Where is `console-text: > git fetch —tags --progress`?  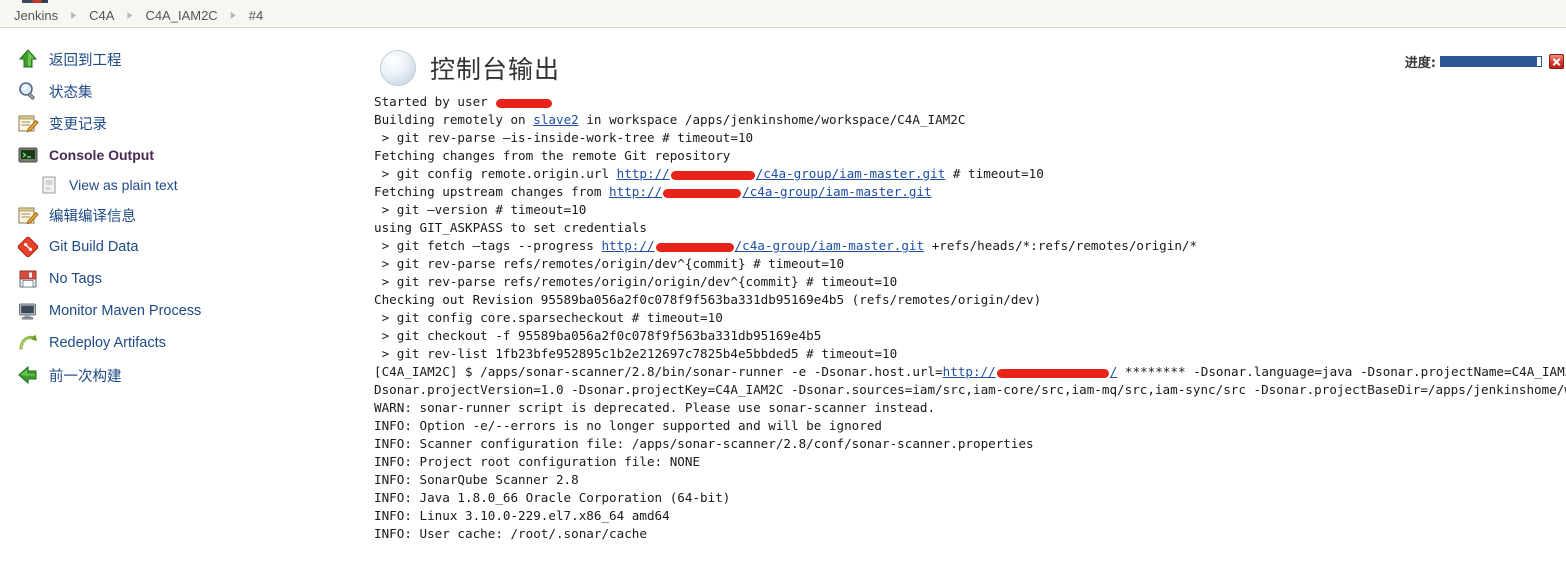
console-text: > git fetch —tags --progress is located at coordinates (488, 245).